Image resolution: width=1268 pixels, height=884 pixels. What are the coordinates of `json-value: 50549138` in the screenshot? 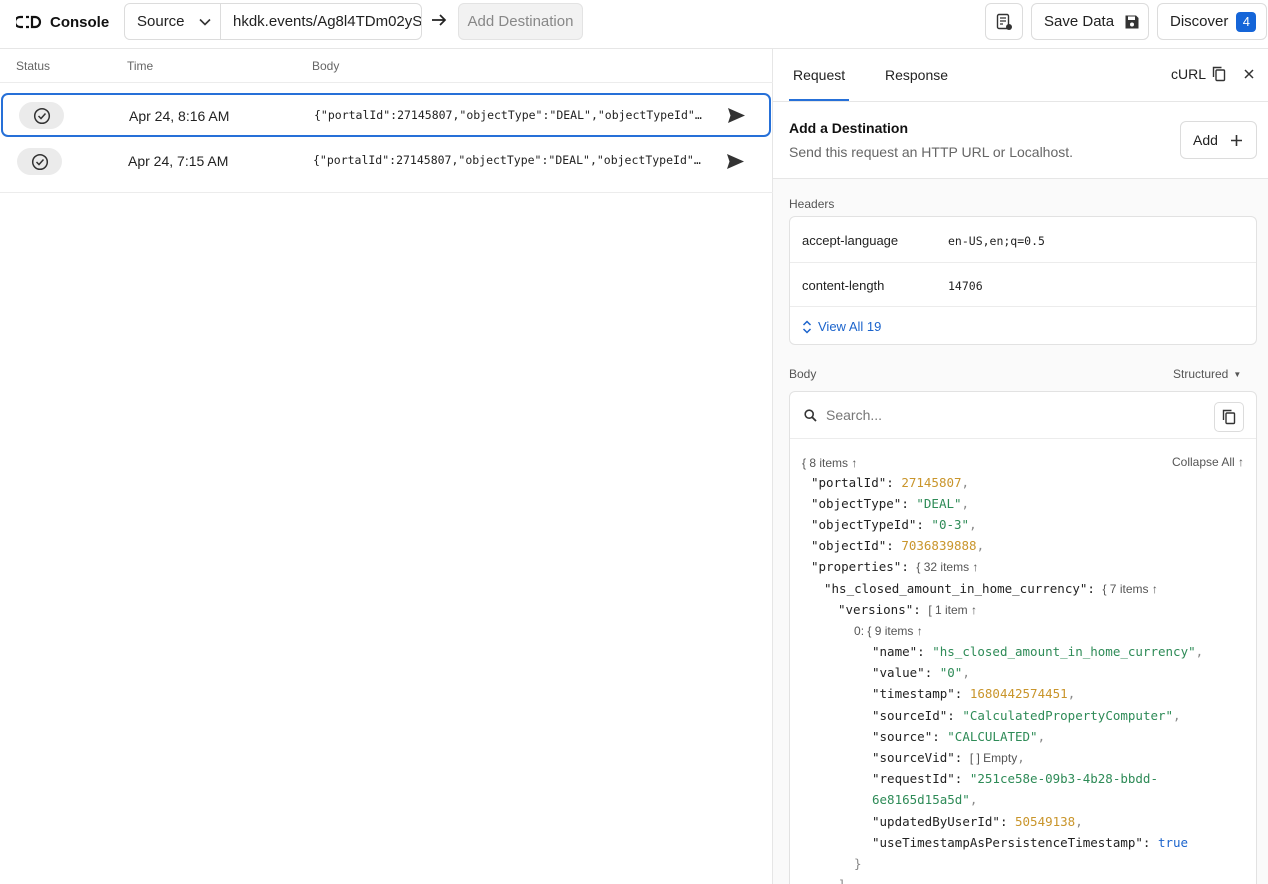 It's located at (1045, 821).